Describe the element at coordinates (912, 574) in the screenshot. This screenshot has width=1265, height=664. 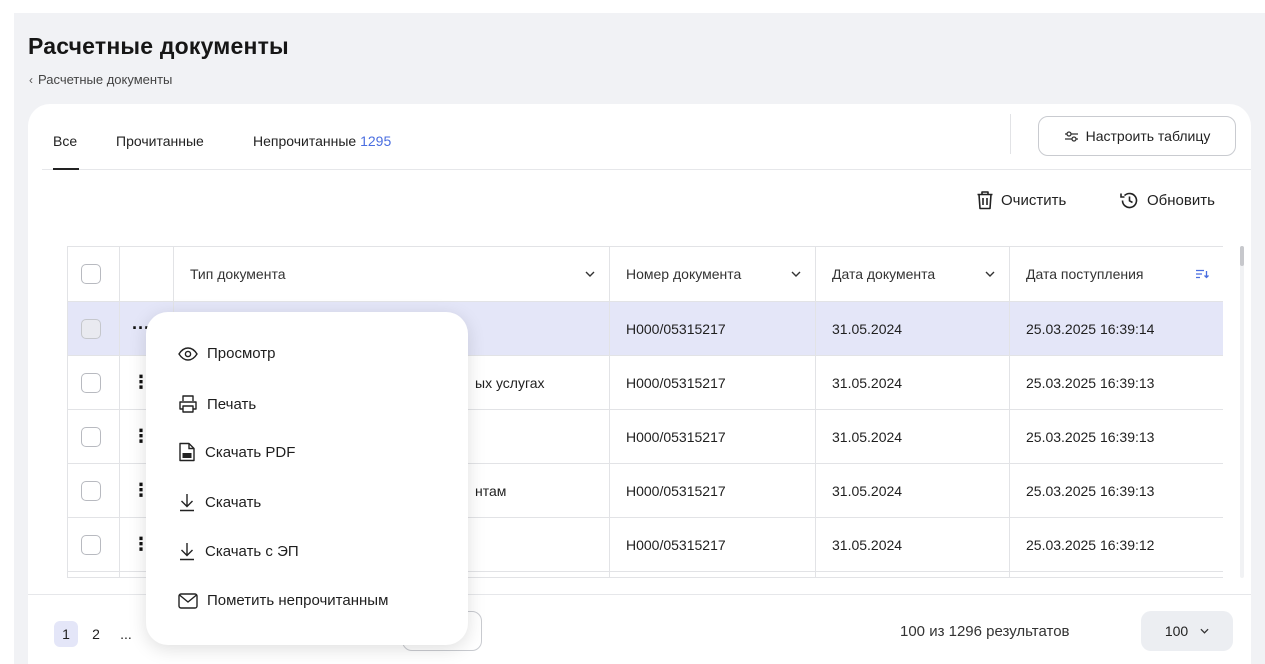
I see `cell-doc-date` at that location.